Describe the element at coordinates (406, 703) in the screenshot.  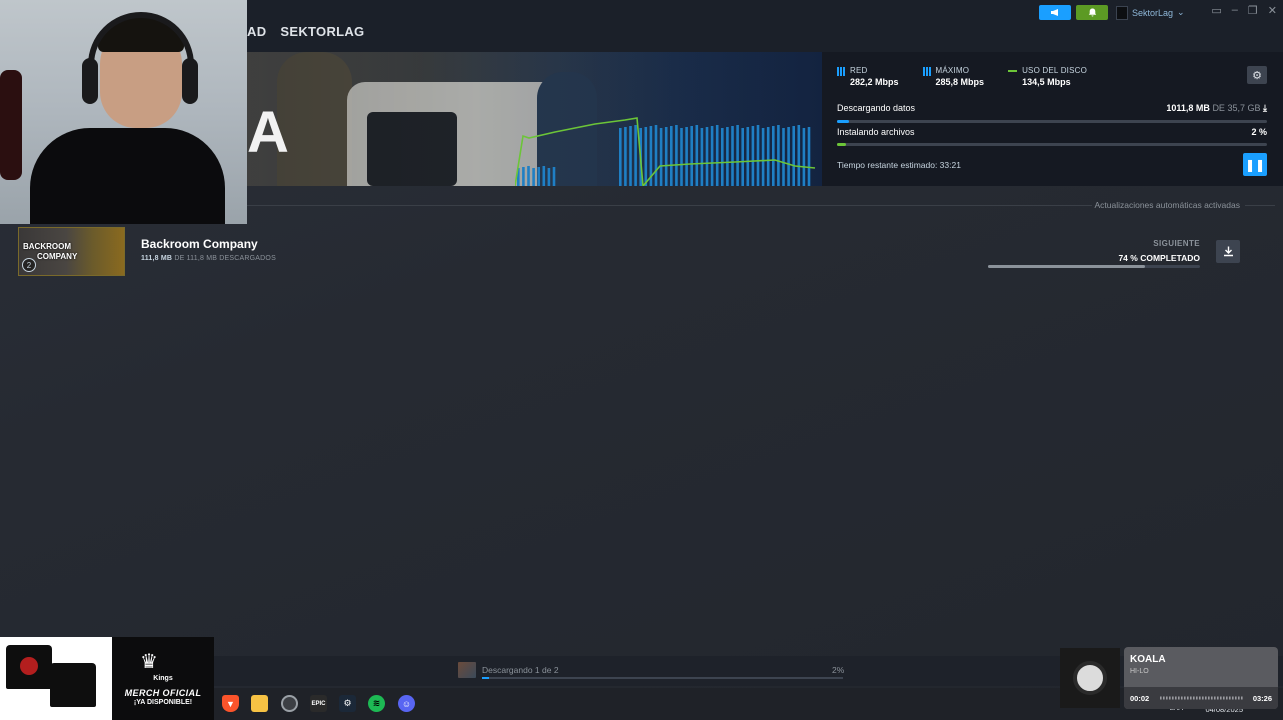
I see `discord-icon: ☺` at that location.